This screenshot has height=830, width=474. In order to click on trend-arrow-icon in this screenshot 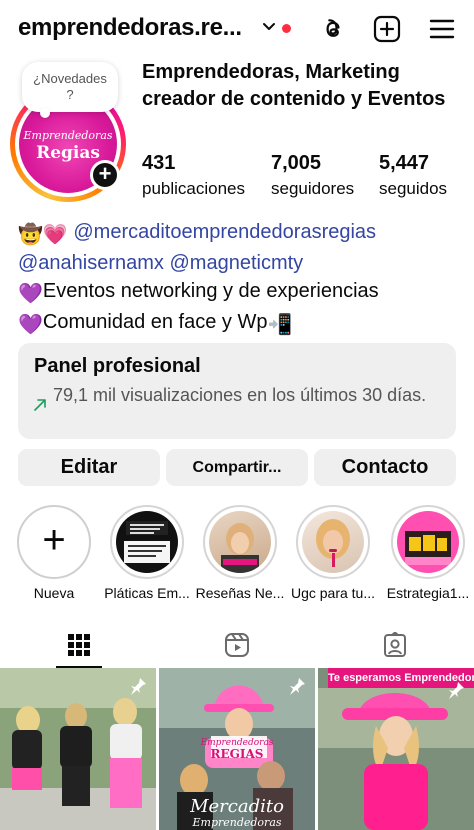, I will do `click(40, 405)`.